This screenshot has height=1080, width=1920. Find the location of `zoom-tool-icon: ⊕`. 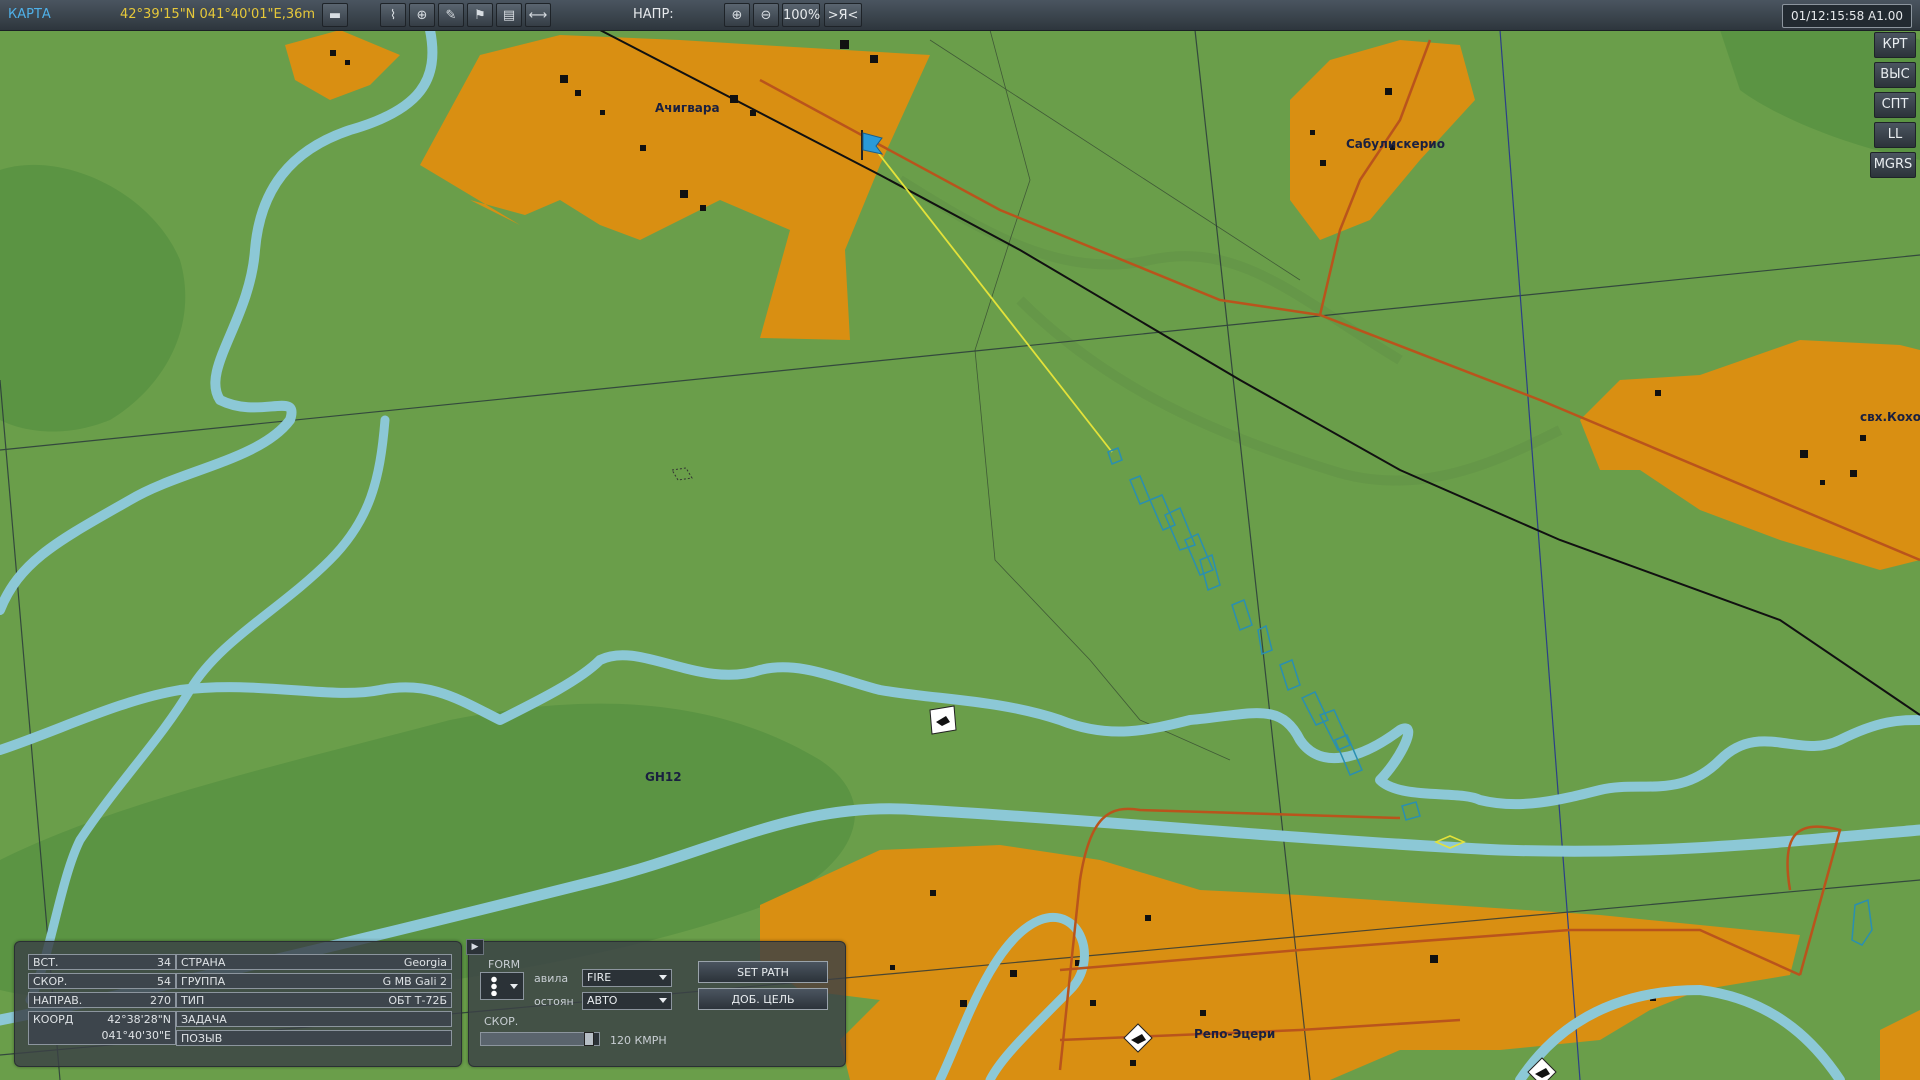

zoom-tool-icon: ⊕ is located at coordinates (422, 15).